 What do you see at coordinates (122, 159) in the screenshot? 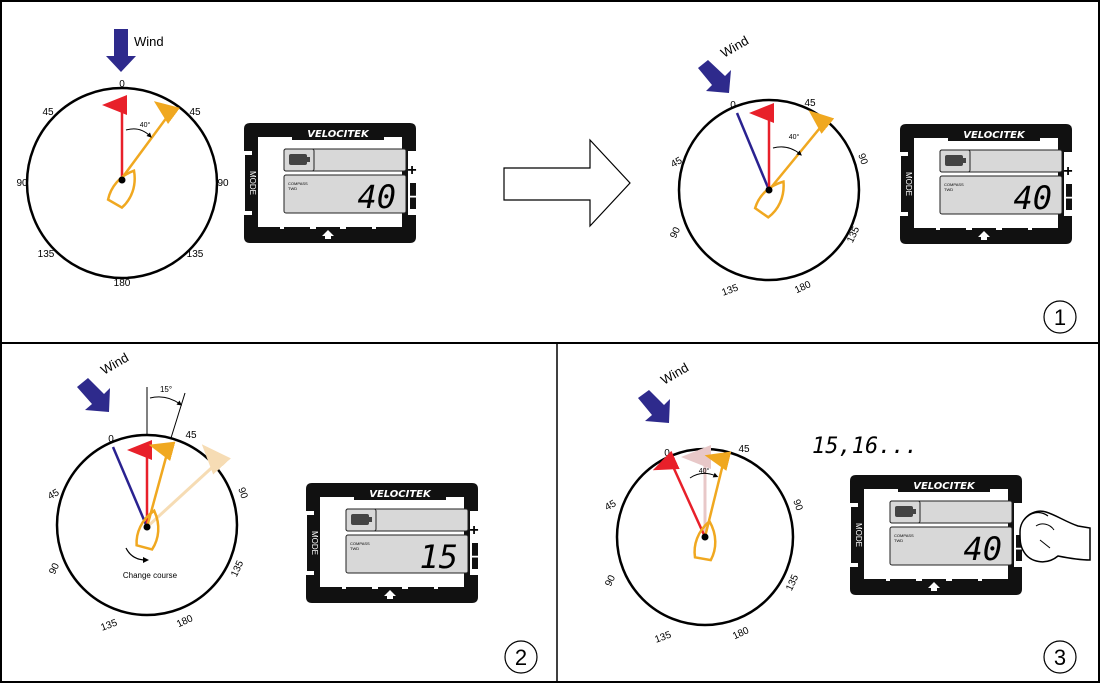
I see `compass-top-left: Wind 0 45 90 135 180 135 90 45 40°` at bounding box center [122, 159].